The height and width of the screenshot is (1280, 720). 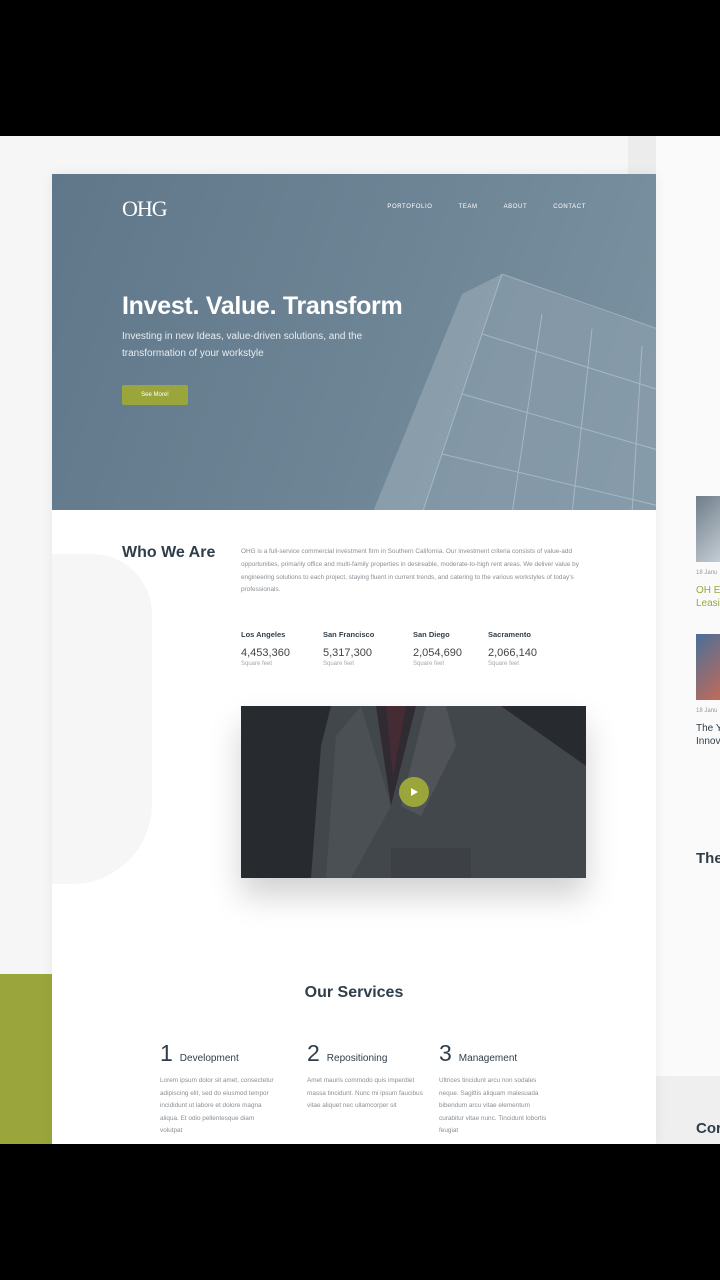 I want to click on stat-item: San Francisco 5,317,300 Square feet, so click(x=348, y=648).